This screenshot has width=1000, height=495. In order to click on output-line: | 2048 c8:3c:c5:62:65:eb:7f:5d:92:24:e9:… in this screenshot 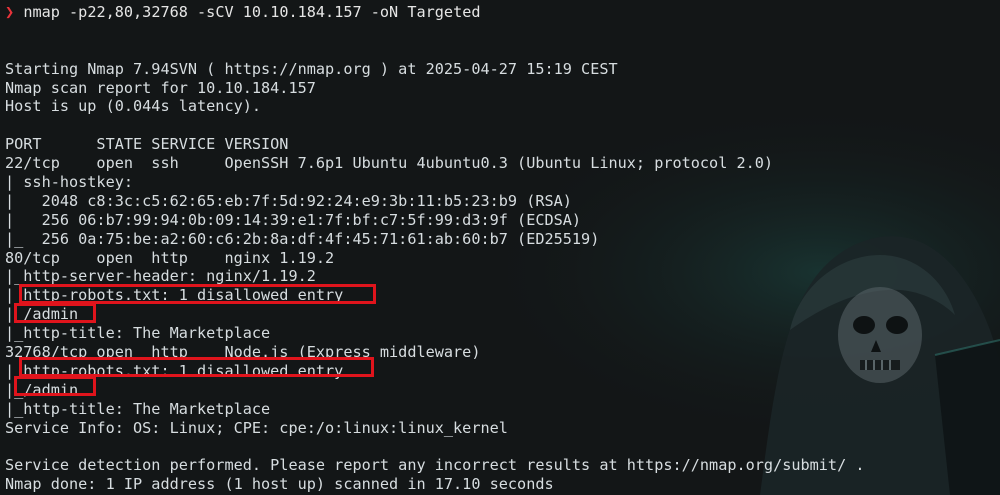, I will do `click(288, 200)`.